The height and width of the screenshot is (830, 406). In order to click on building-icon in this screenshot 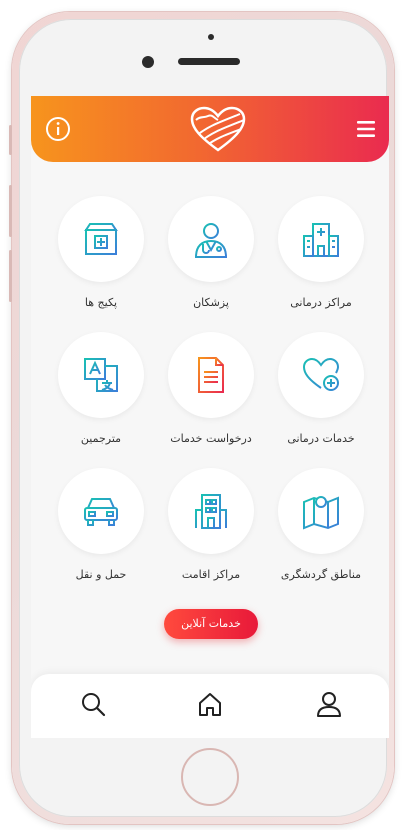, I will do `click(211, 511)`.